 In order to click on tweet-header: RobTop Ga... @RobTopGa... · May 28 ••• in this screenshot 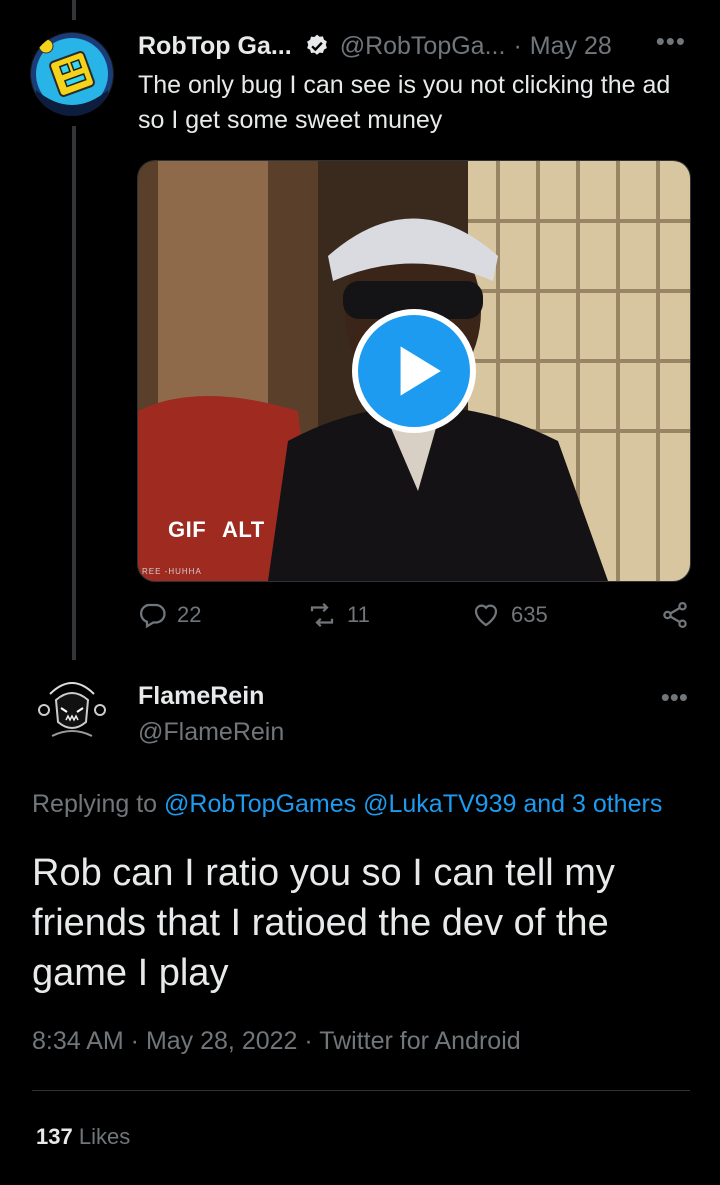, I will do `click(419, 46)`.